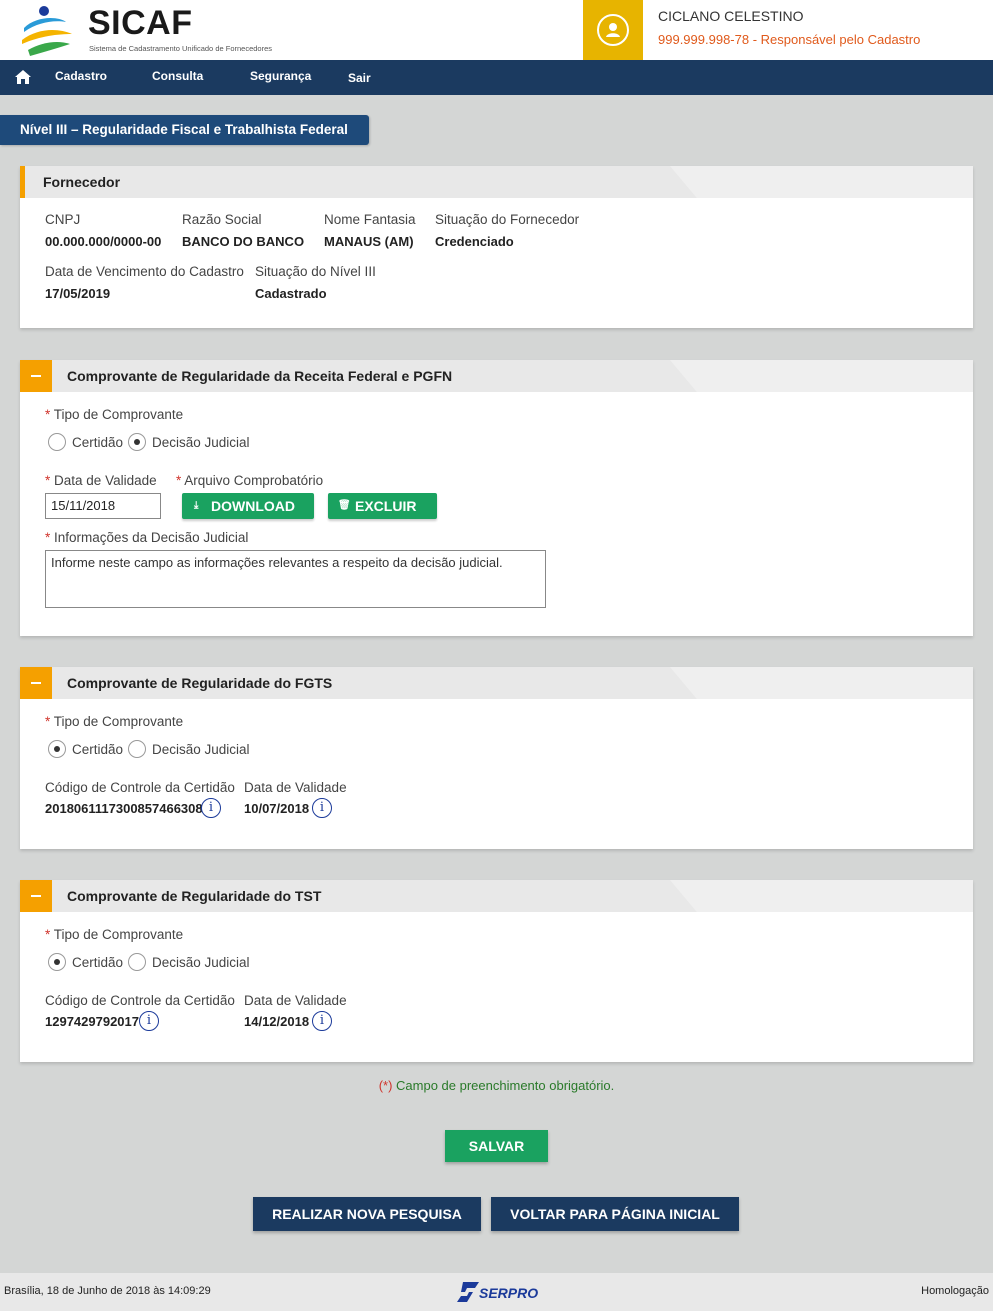  What do you see at coordinates (114, 934) in the screenshot?
I see `tst-tipo-label: * Tipo de Comprovante` at bounding box center [114, 934].